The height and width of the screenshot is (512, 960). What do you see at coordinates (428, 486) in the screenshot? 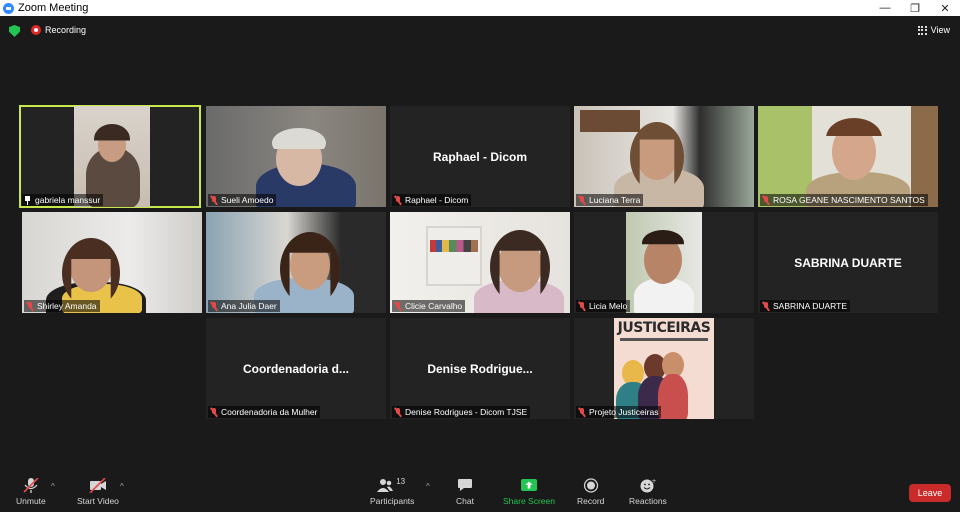
I see `participants-options-caret: ^` at bounding box center [428, 486].